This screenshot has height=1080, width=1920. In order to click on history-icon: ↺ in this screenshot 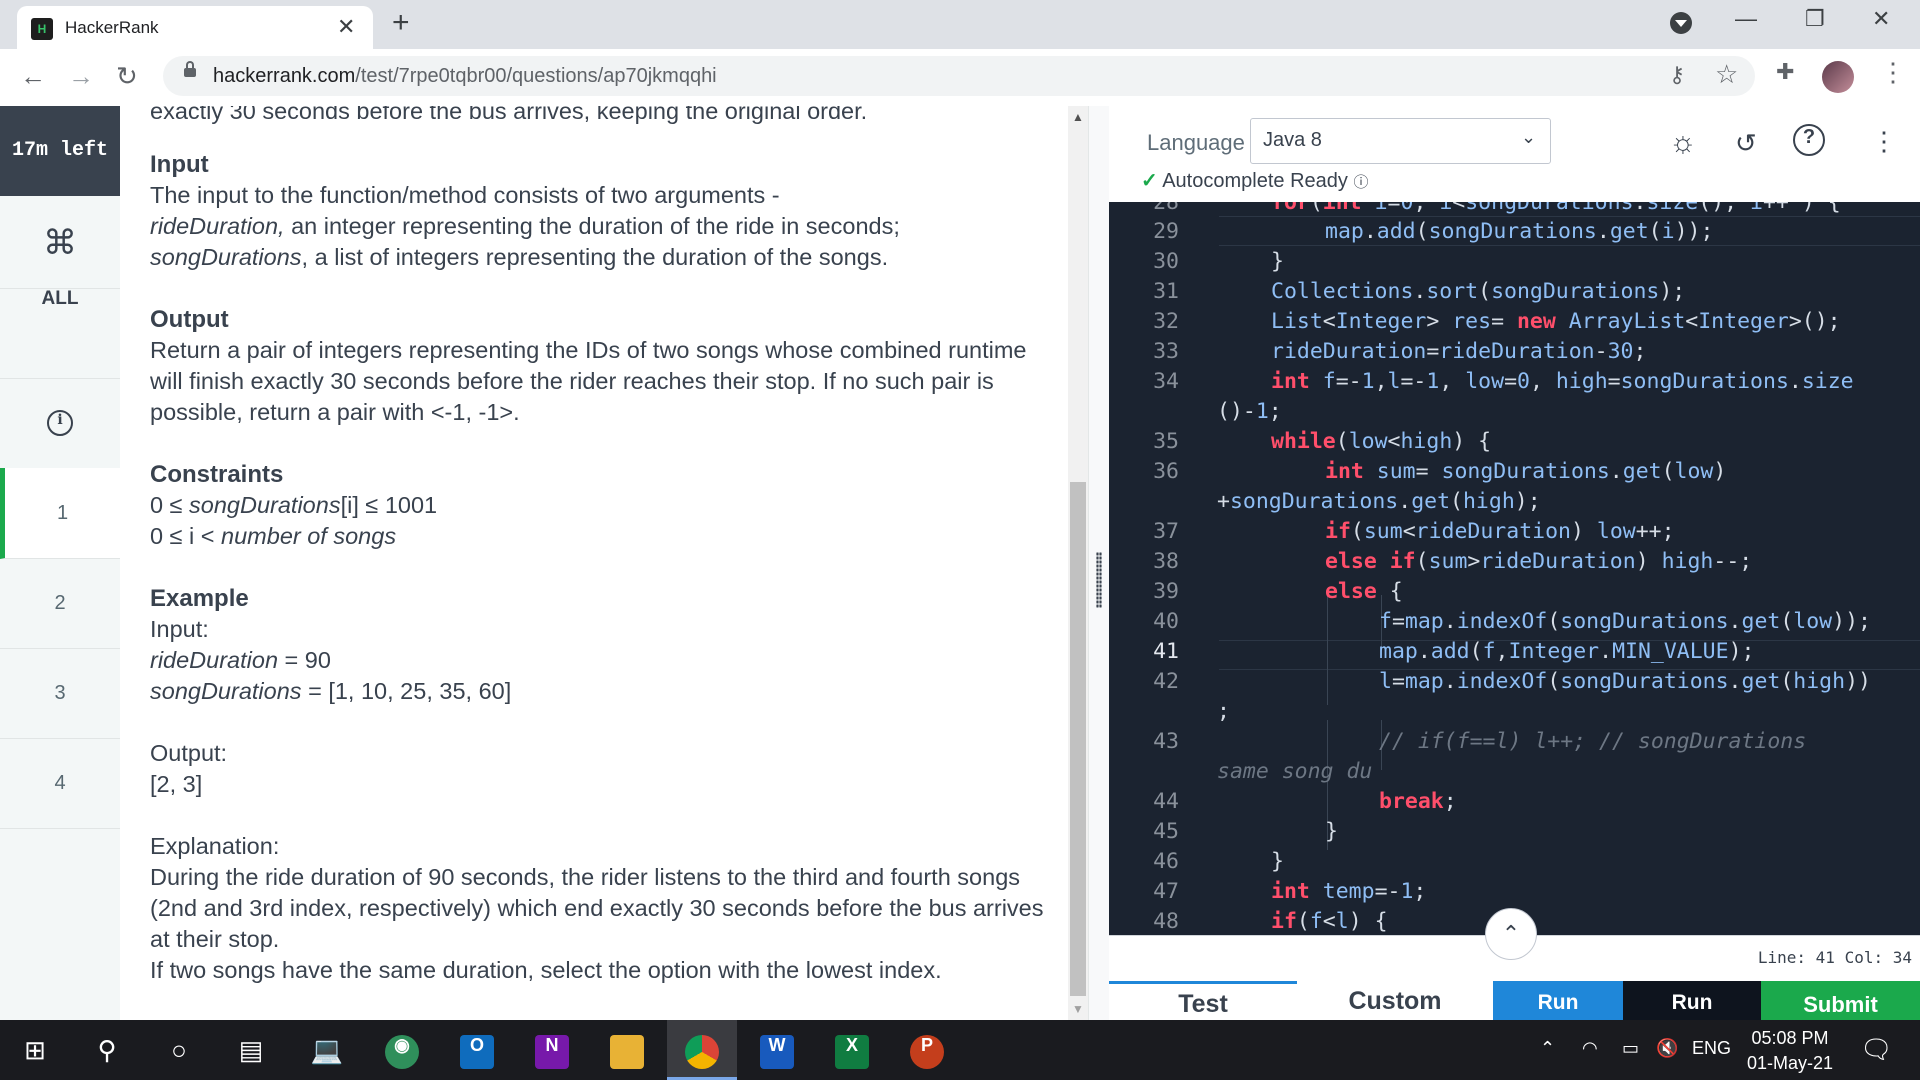, I will do `click(1746, 143)`.